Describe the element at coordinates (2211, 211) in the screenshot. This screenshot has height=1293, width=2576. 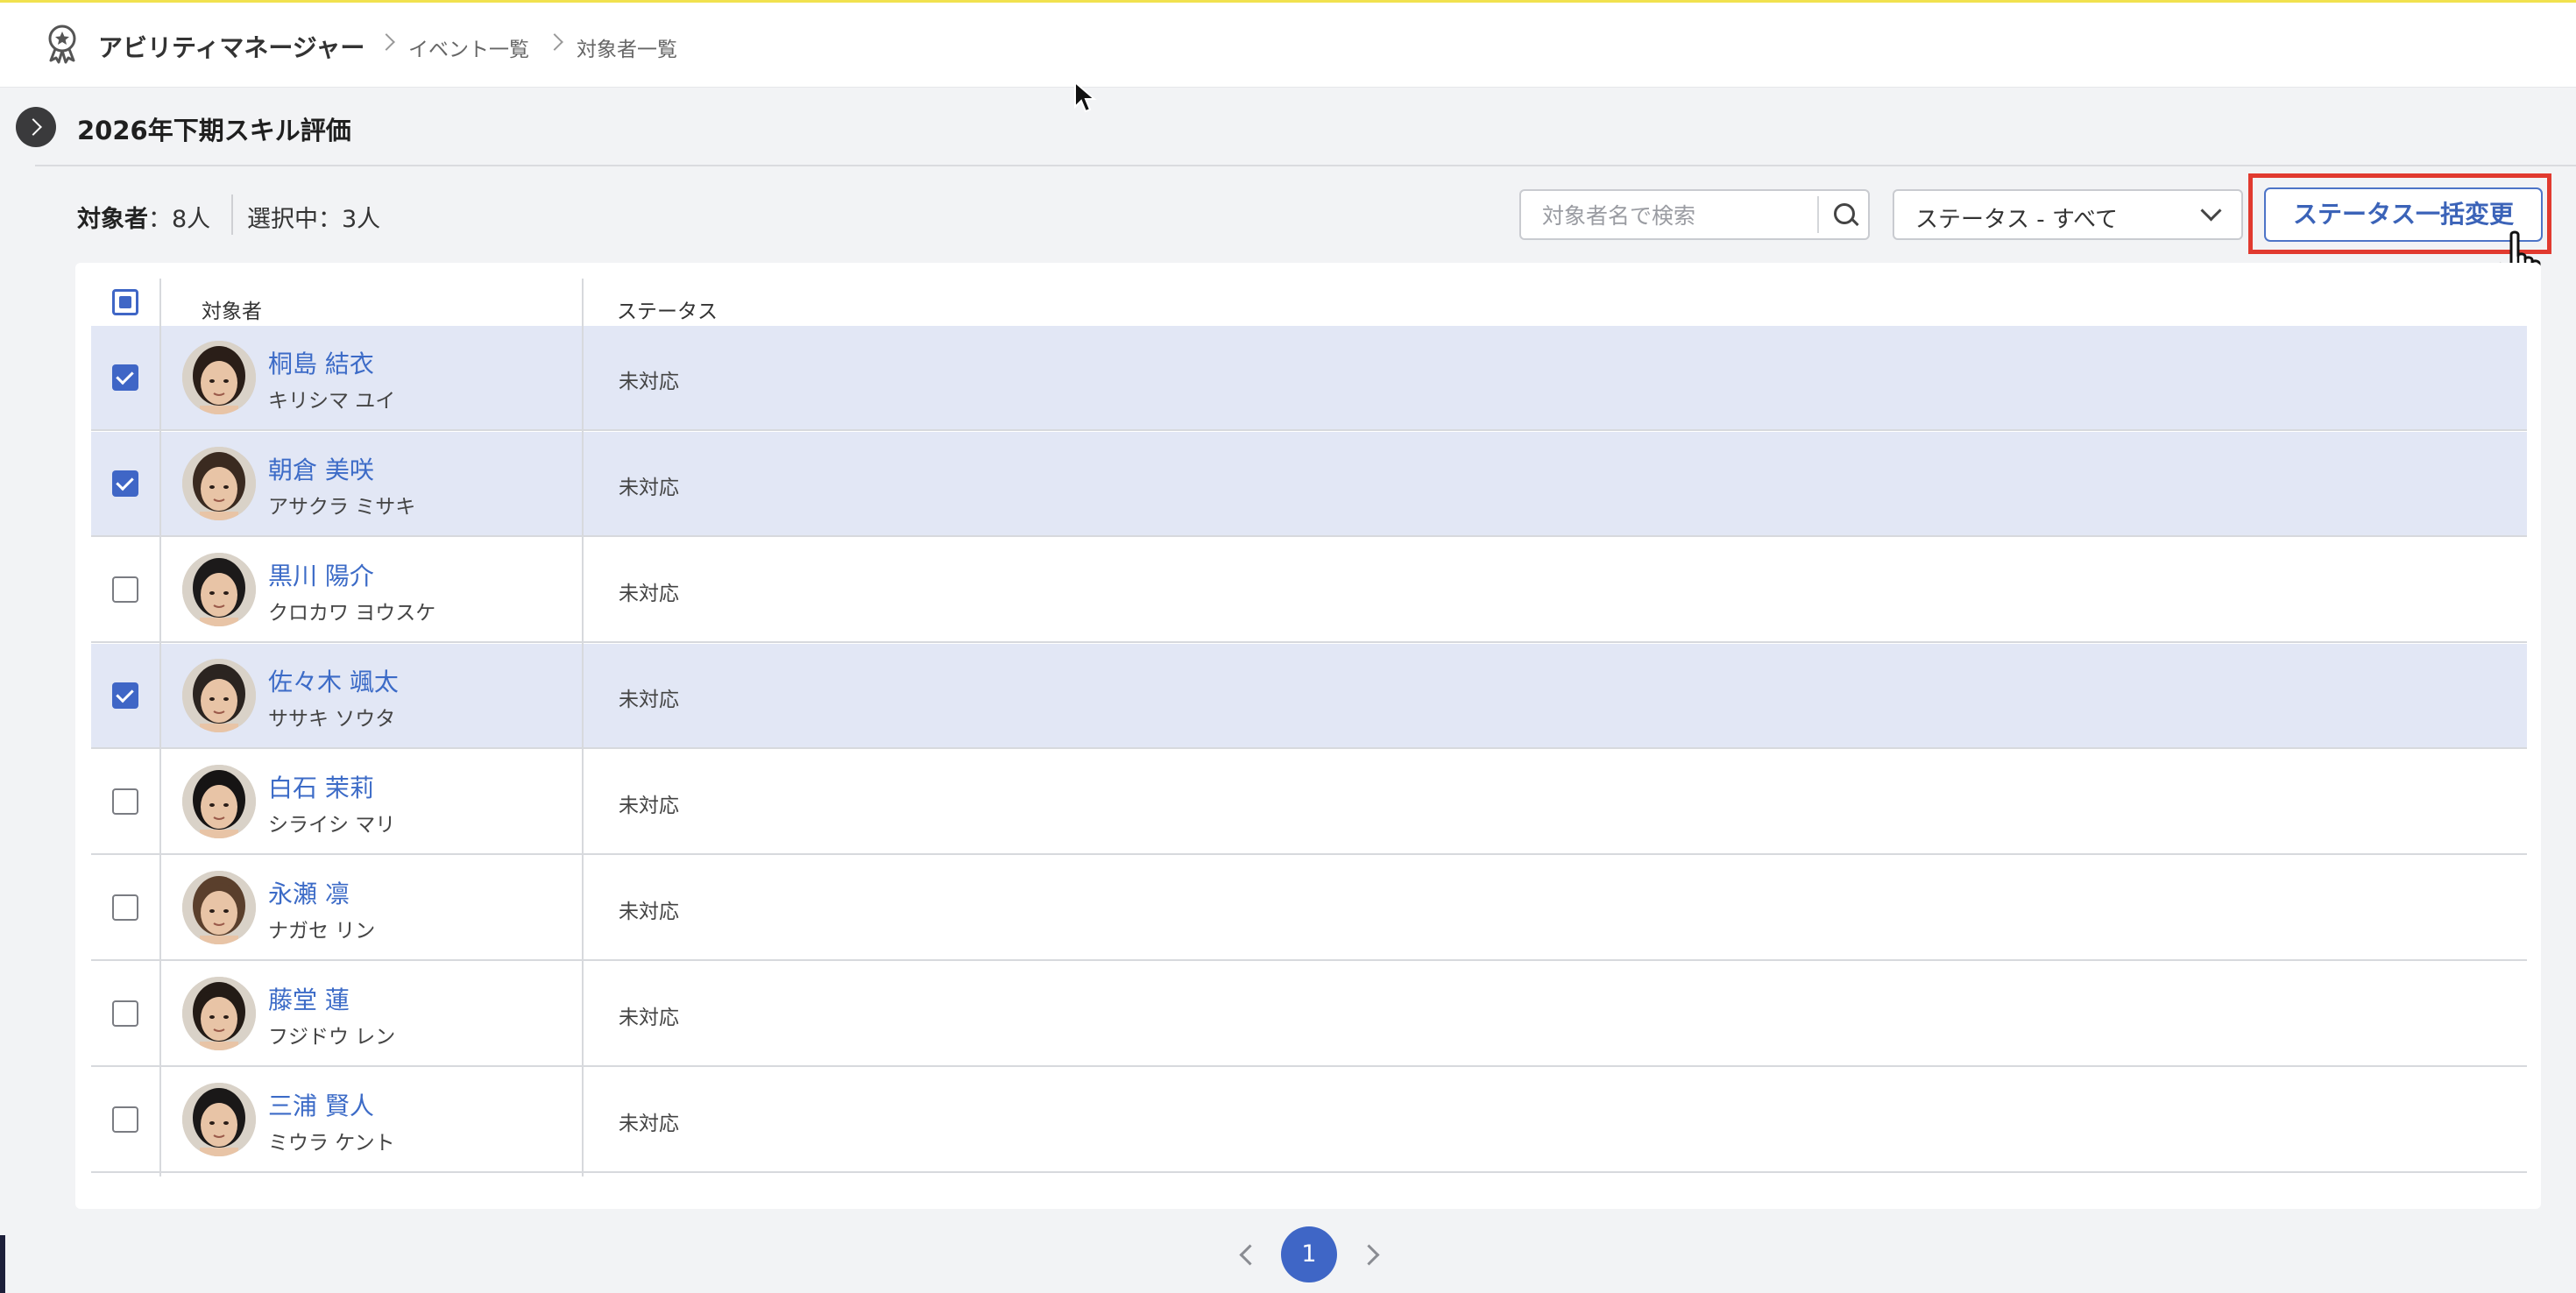
I see `chevron-down-icon` at that location.